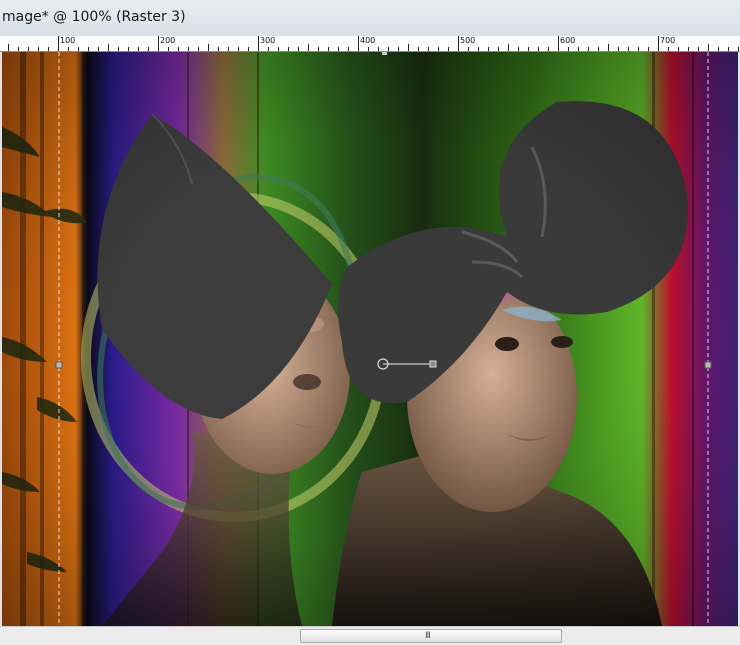  What do you see at coordinates (568, 40) in the screenshot?
I see `ruler-label: 600` at bounding box center [568, 40].